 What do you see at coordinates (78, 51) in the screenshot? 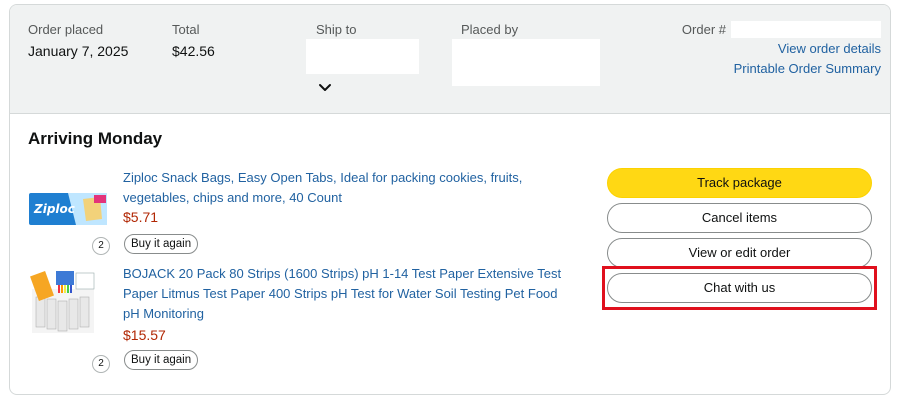
I see `order-placed-date: January 7, 2025` at bounding box center [78, 51].